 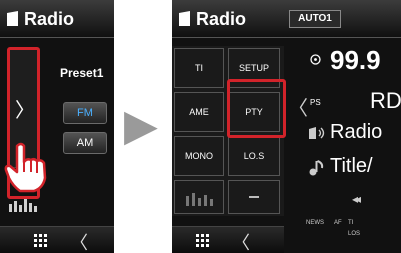 What do you see at coordinates (256, 108) in the screenshot?
I see `highlight-frame-pty` at bounding box center [256, 108].